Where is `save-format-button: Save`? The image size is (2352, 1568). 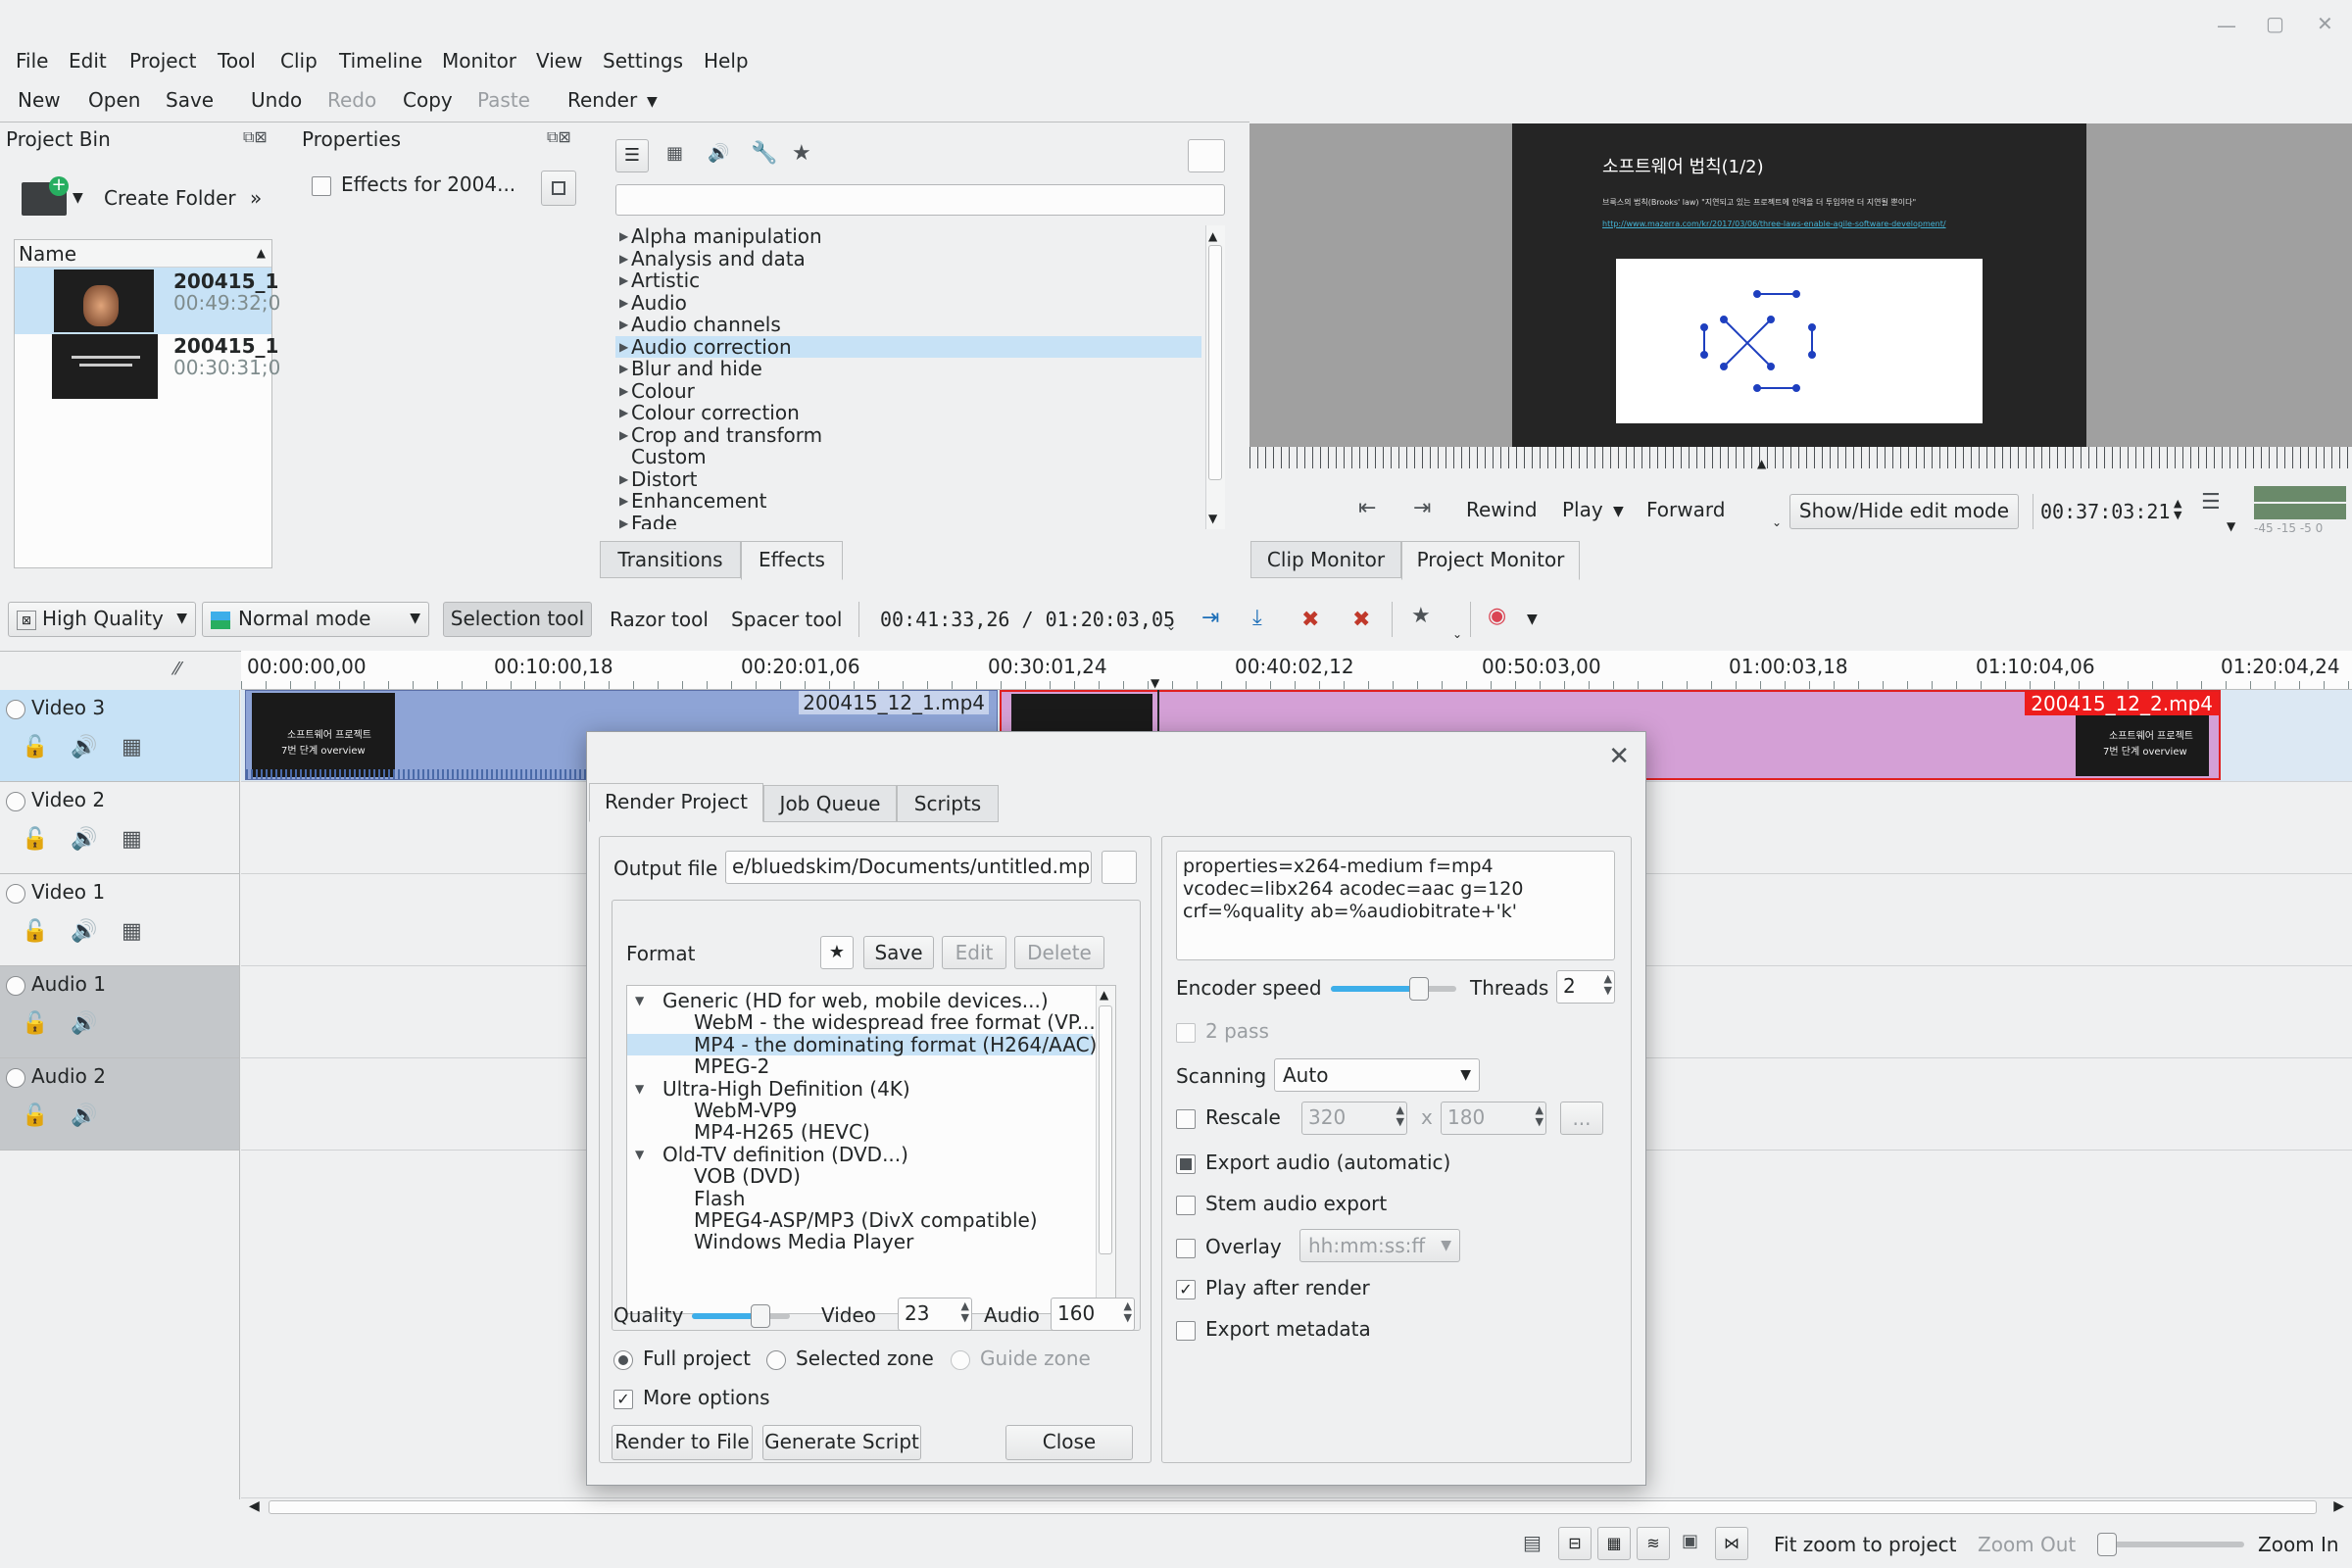
save-format-button: Save is located at coordinates (898, 952).